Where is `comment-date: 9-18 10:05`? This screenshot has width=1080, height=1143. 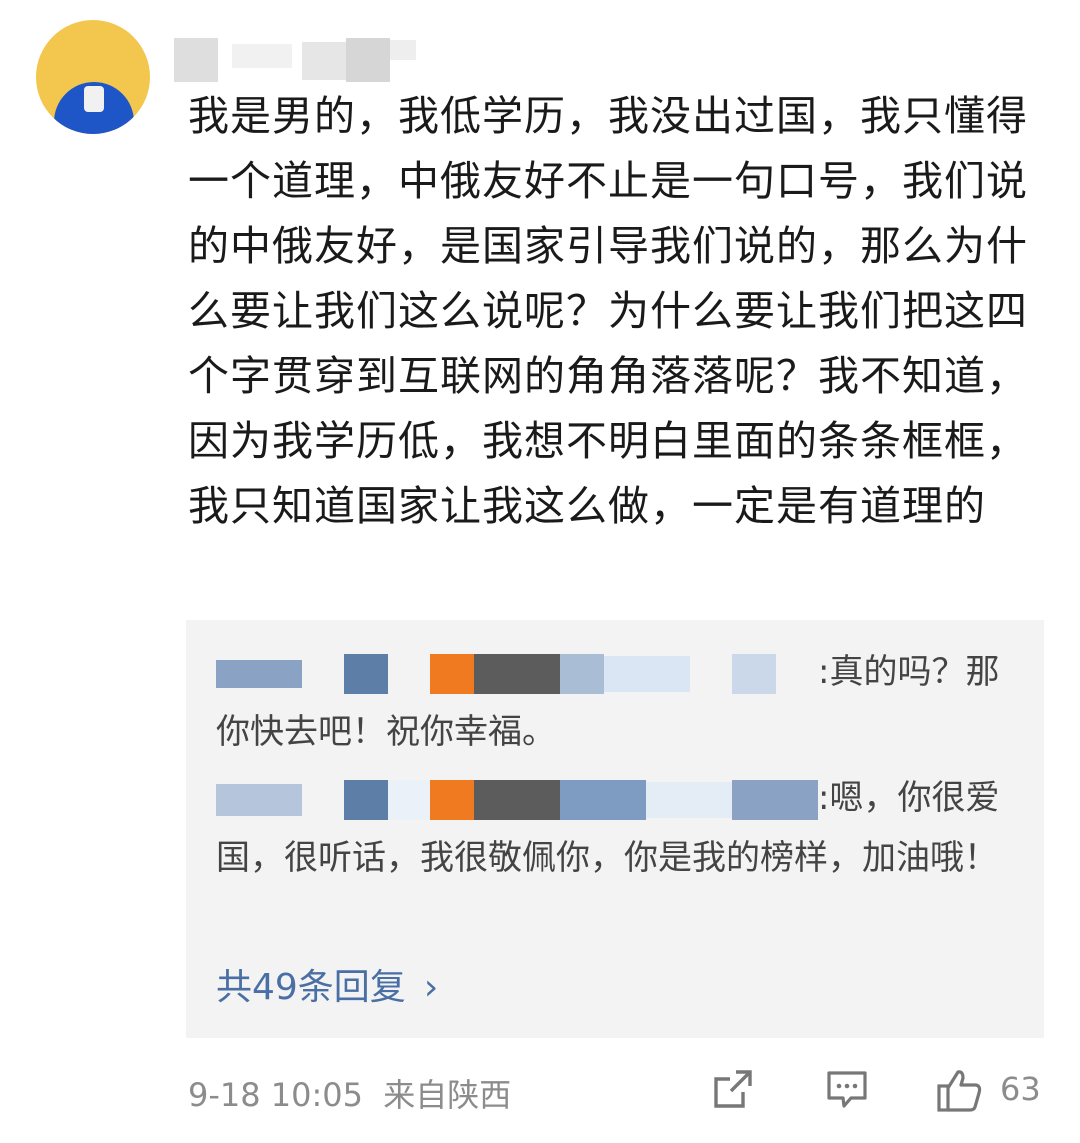
comment-date: 9-18 10:05 is located at coordinates (276, 1095).